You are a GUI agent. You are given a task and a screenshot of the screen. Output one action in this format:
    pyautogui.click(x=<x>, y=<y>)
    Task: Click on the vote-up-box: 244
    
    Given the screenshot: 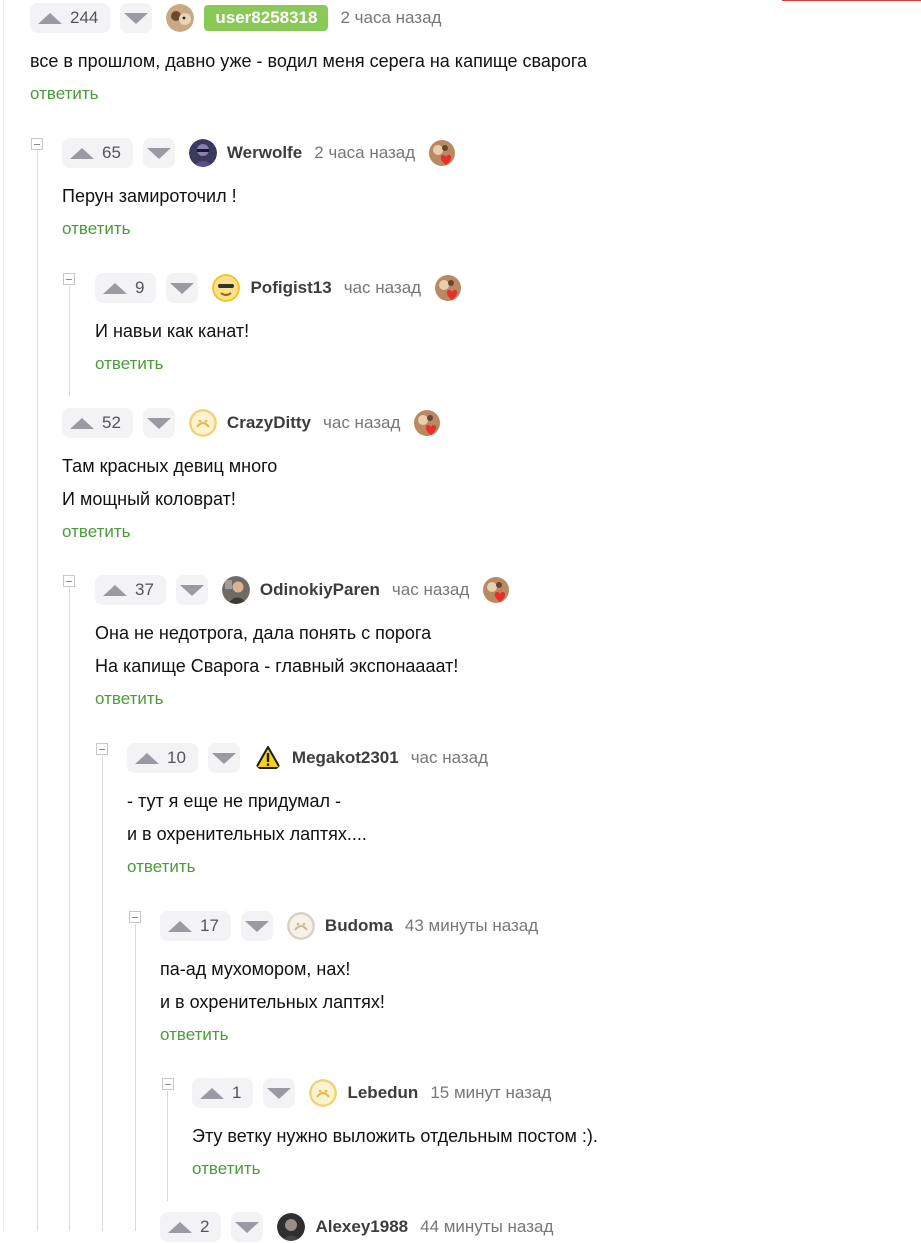 What is the action you would take?
    pyautogui.click(x=70, y=18)
    